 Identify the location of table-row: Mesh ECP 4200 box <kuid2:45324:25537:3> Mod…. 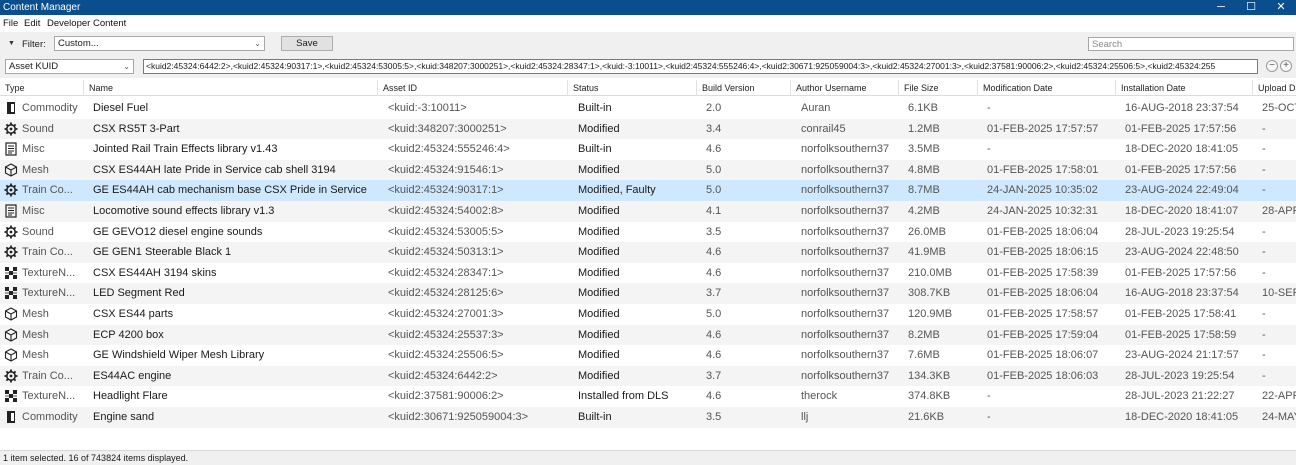
(648, 335).